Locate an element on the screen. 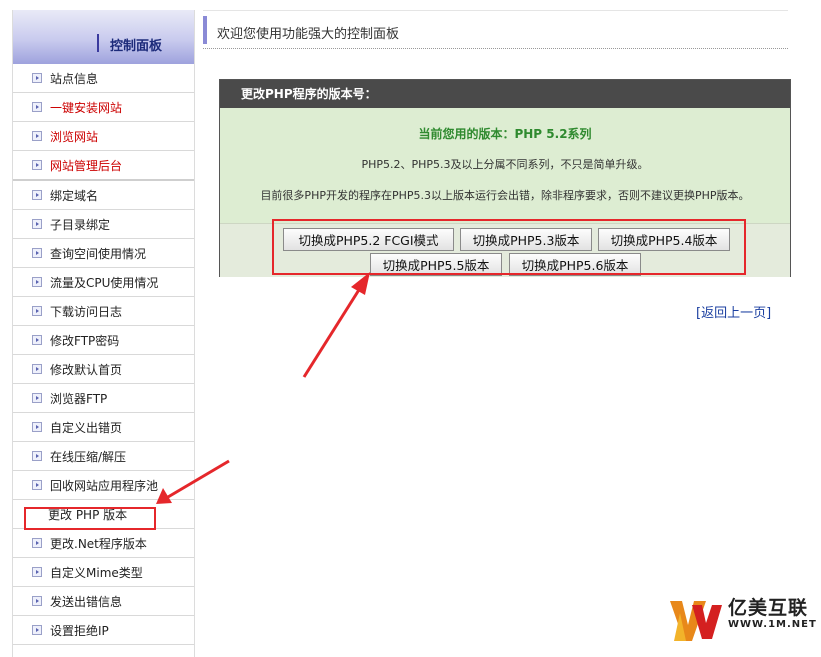 The image size is (821, 657). arrow-to-buttons is located at coordinates (336, 325).